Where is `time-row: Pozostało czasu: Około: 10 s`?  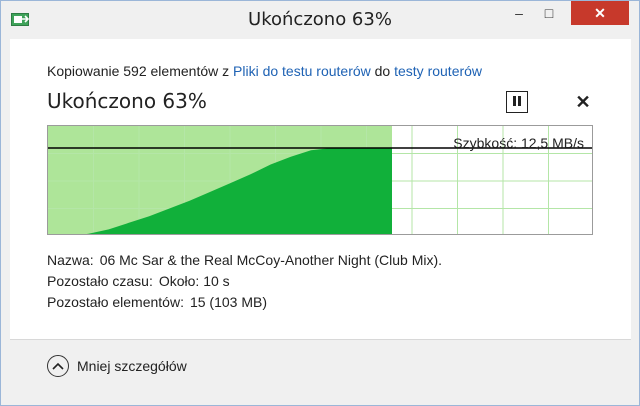 time-row: Pozostało czasu: Około: 10 s is located at coordinates (247, 281).